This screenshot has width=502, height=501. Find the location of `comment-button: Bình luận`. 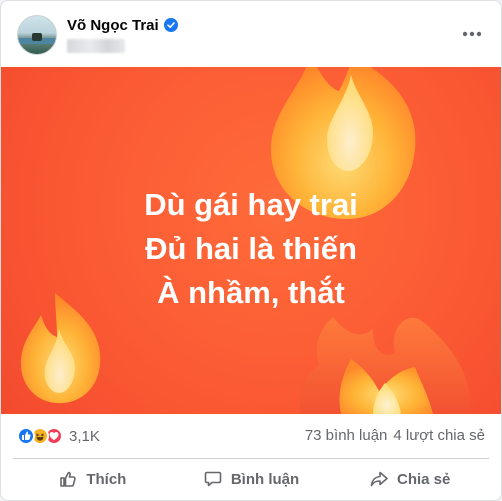

comment-button: Bình luận is located at coordinates (251, 479).